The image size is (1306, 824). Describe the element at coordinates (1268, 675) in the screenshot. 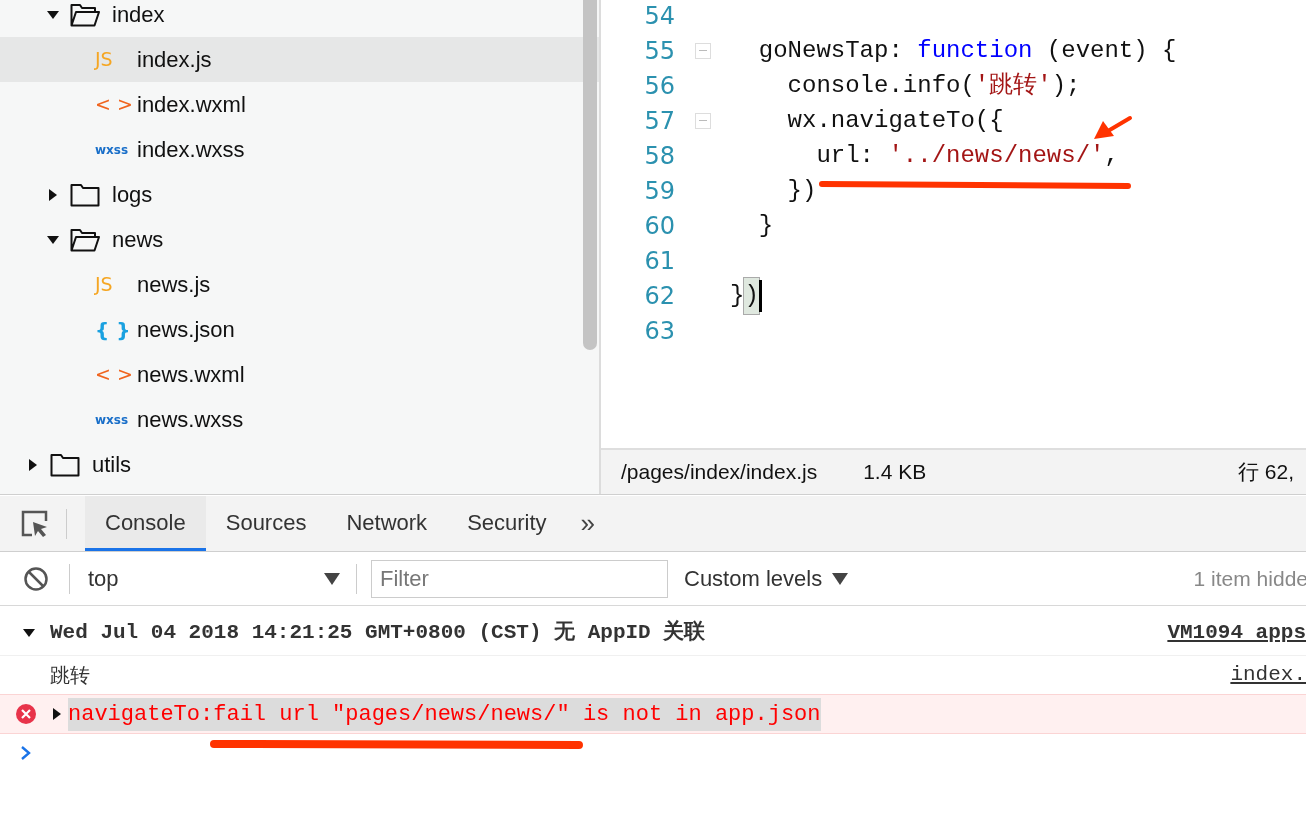

I see `source-link: index.` at that location.